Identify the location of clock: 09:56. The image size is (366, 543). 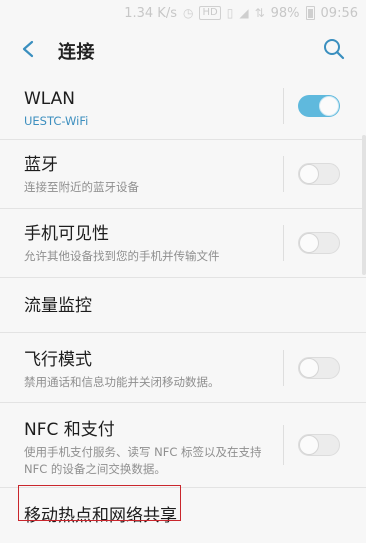
(339, 13).